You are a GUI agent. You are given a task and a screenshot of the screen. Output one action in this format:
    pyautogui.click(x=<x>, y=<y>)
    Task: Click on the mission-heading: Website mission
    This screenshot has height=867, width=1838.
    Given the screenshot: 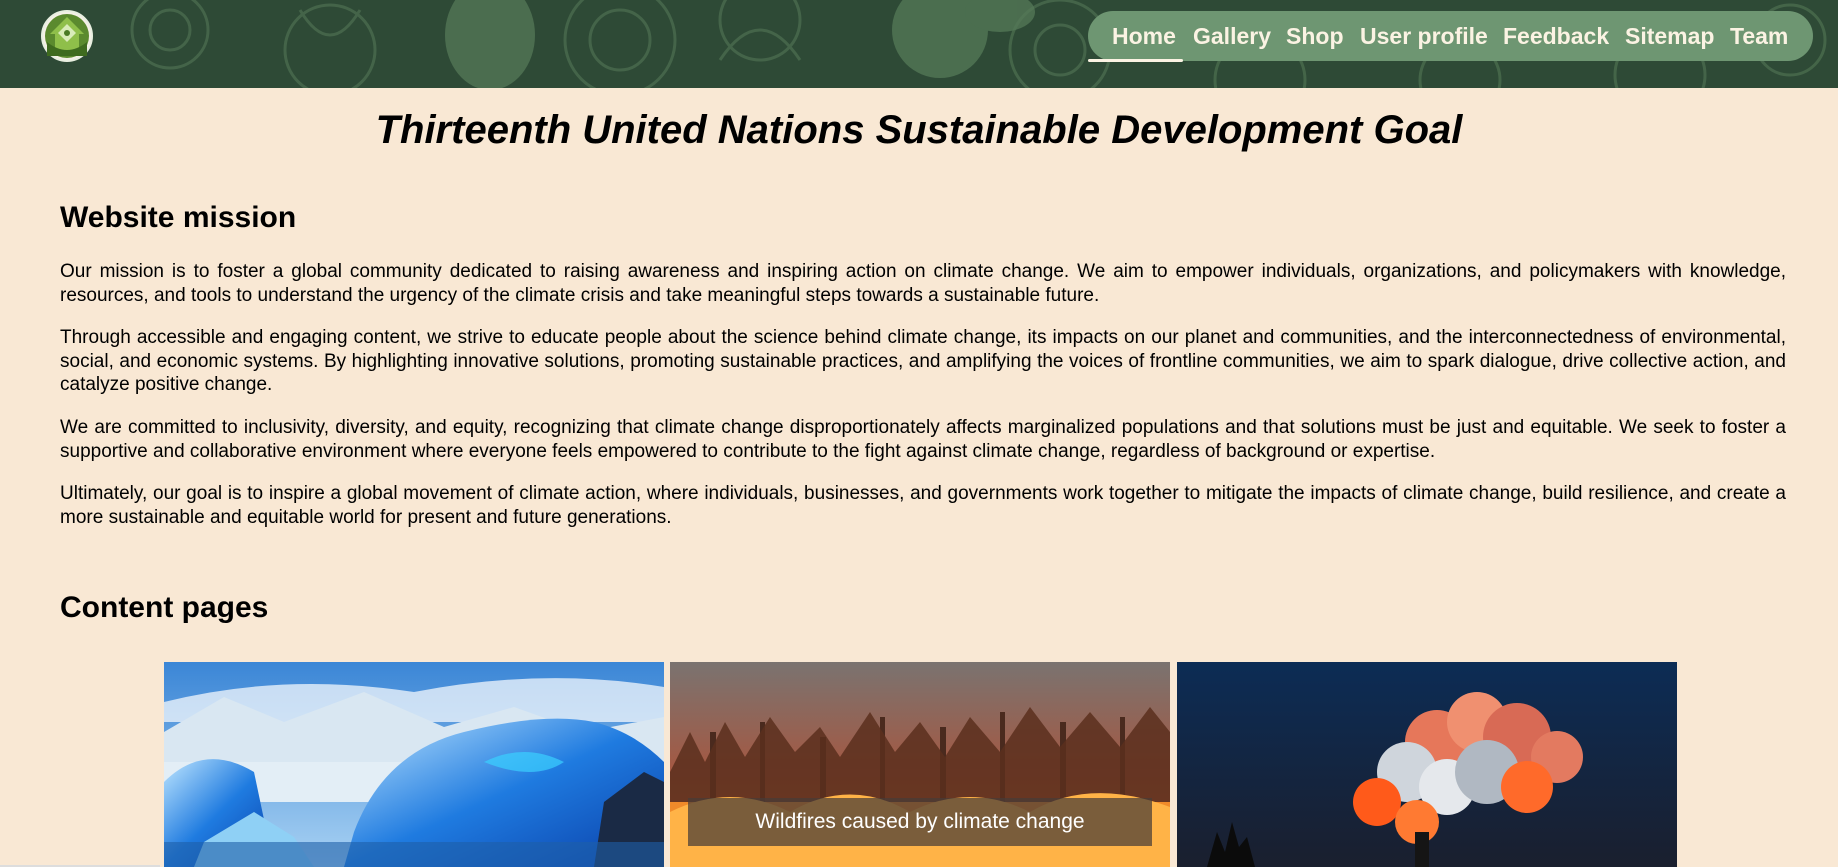 What is the action you would take?
    pyautogui.click(x=178, y=217)
    